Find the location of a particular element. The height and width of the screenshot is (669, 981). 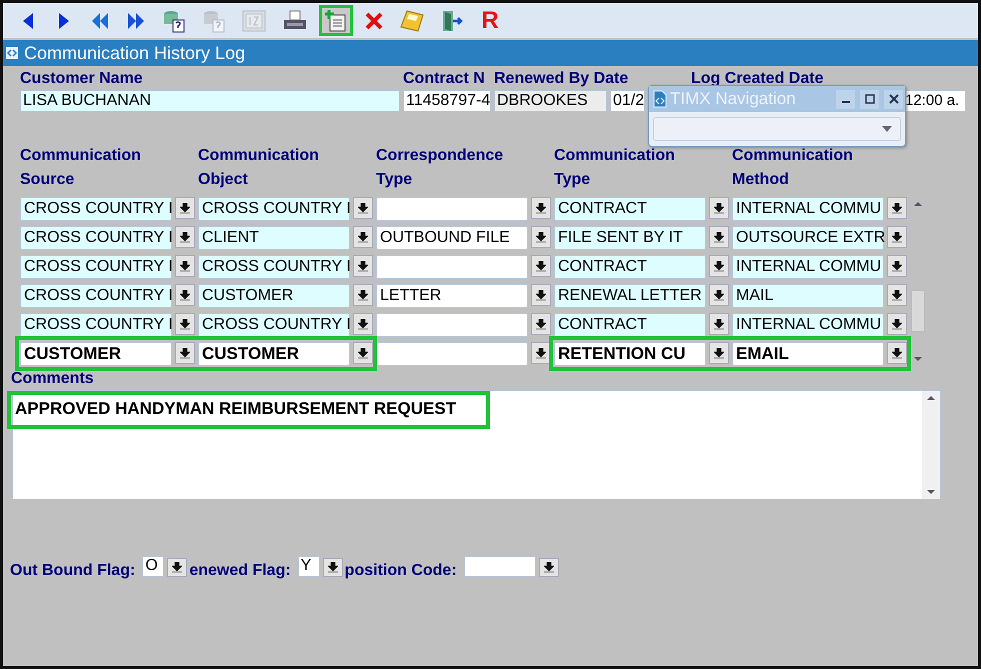

printer-icon is located at coordinates (295, 21).